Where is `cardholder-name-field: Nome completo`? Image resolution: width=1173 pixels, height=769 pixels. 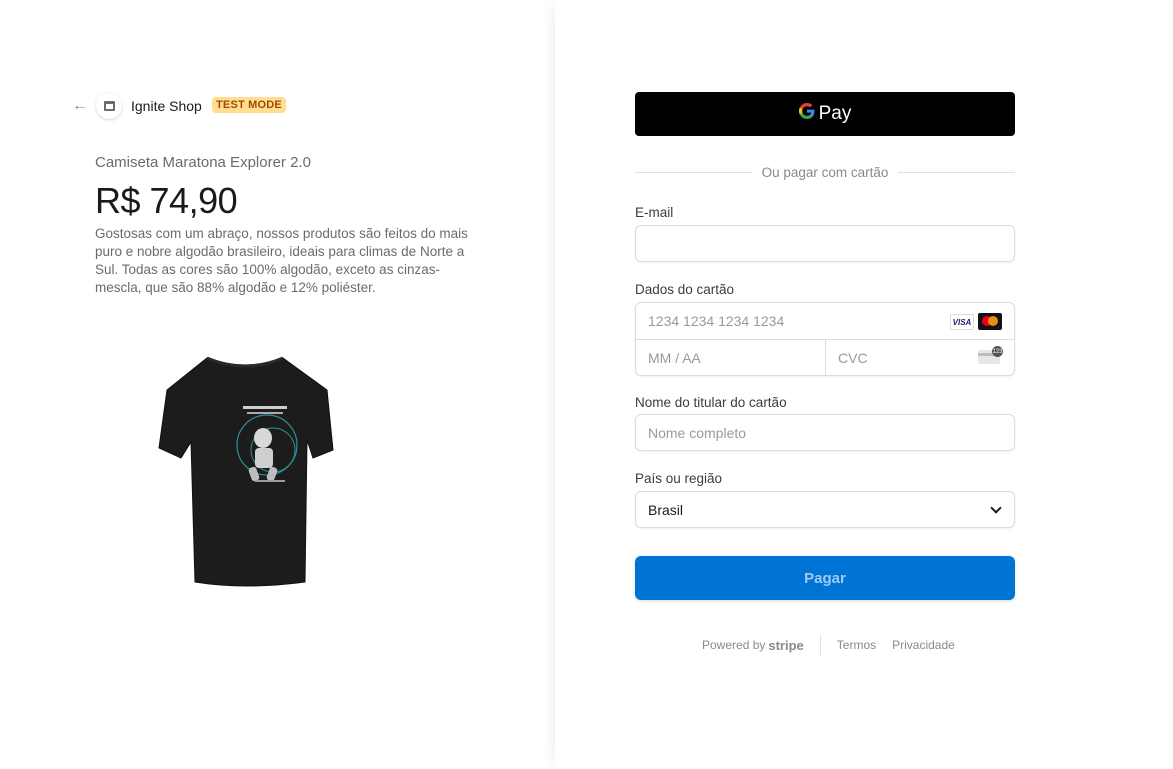 cardholder-name-field: Nome completo is located at coordinates (825, 432).